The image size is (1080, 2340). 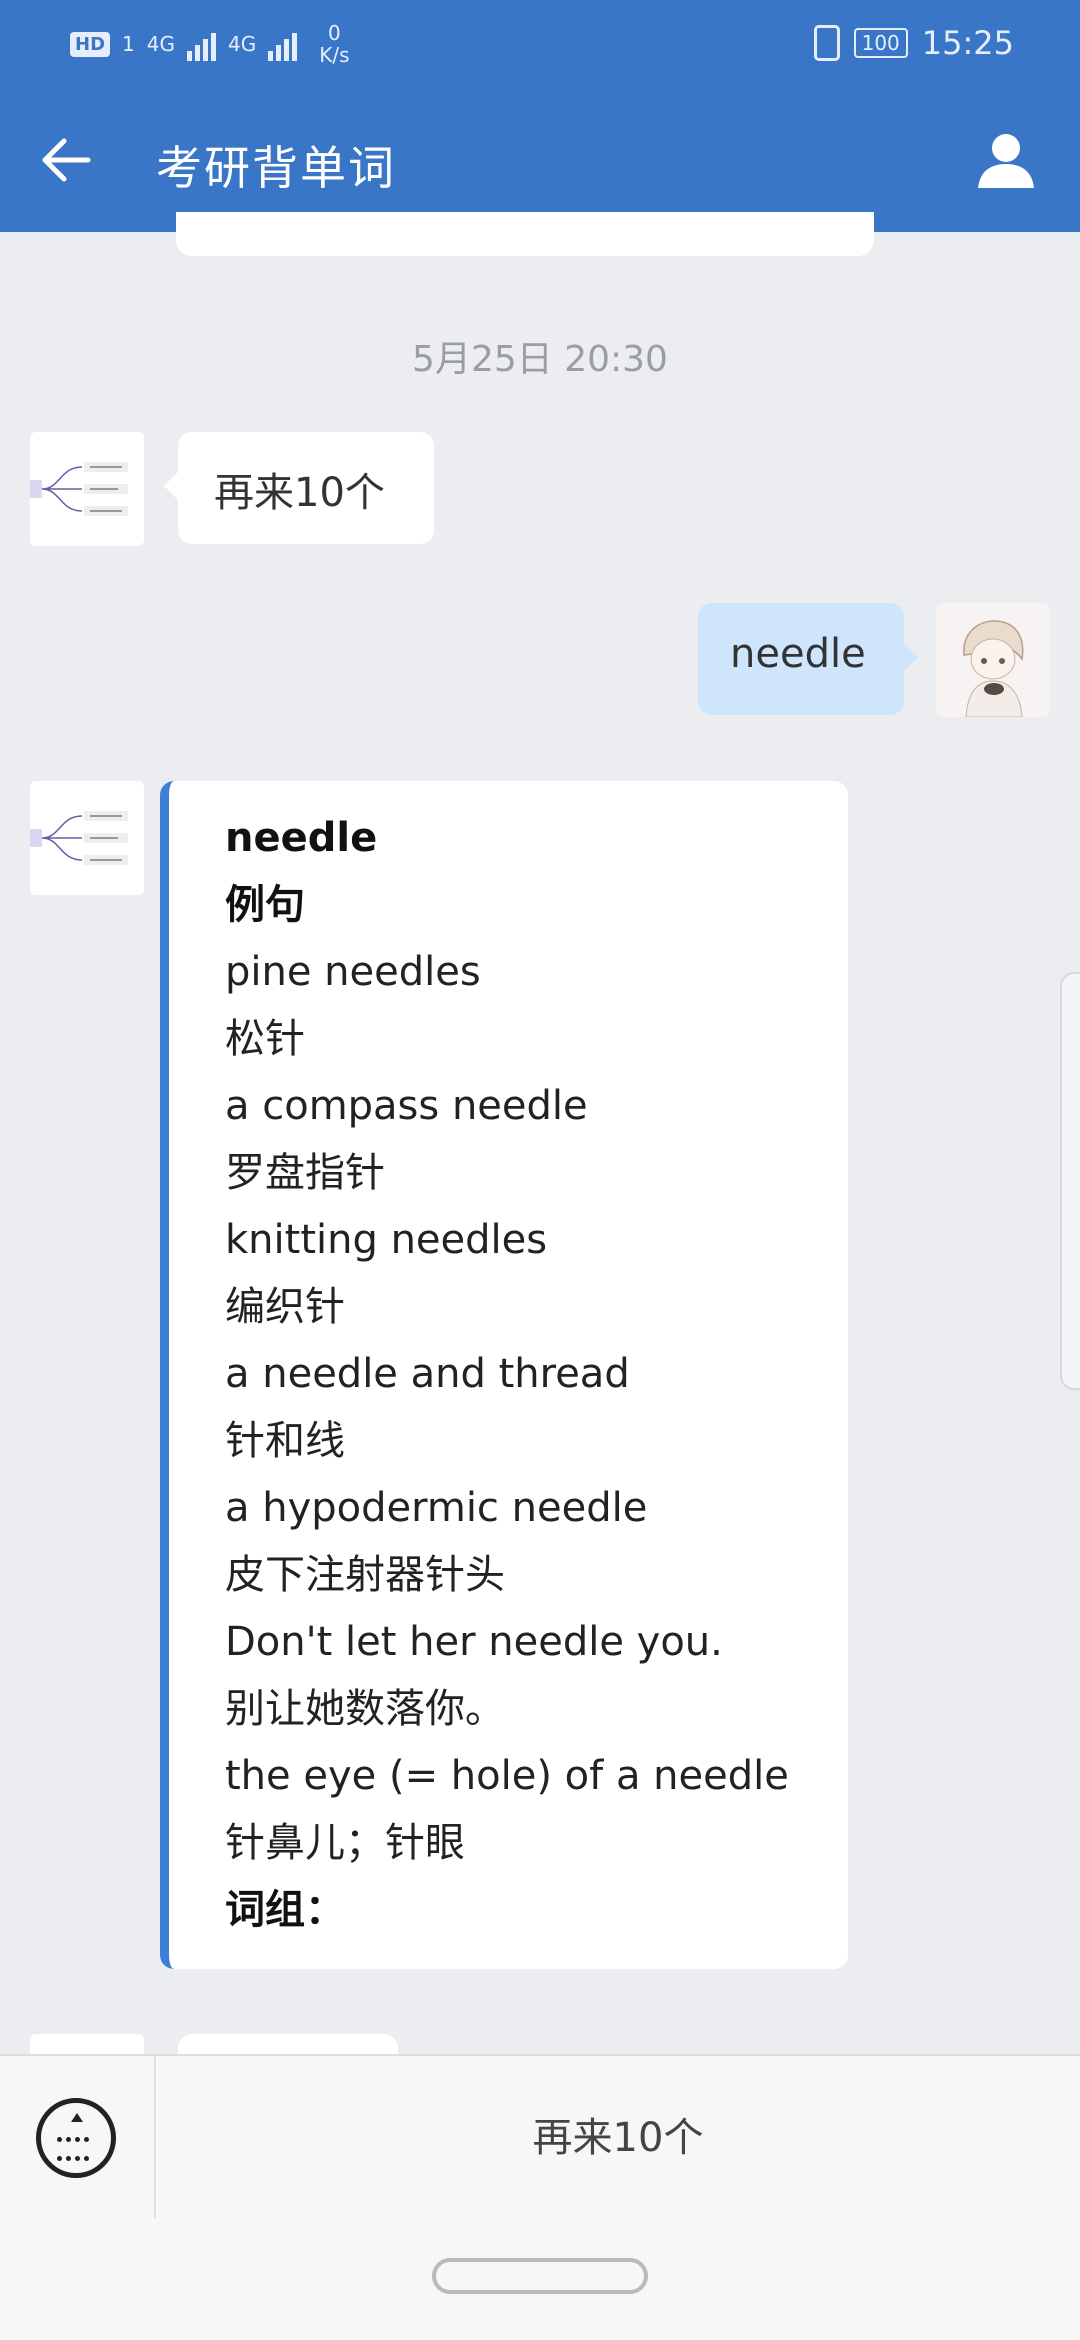 What do you see at coordinates (365, 1709) in the screenshot?
I see `example-zh: 别让她数落你。` at bounding box center [365, 1709].